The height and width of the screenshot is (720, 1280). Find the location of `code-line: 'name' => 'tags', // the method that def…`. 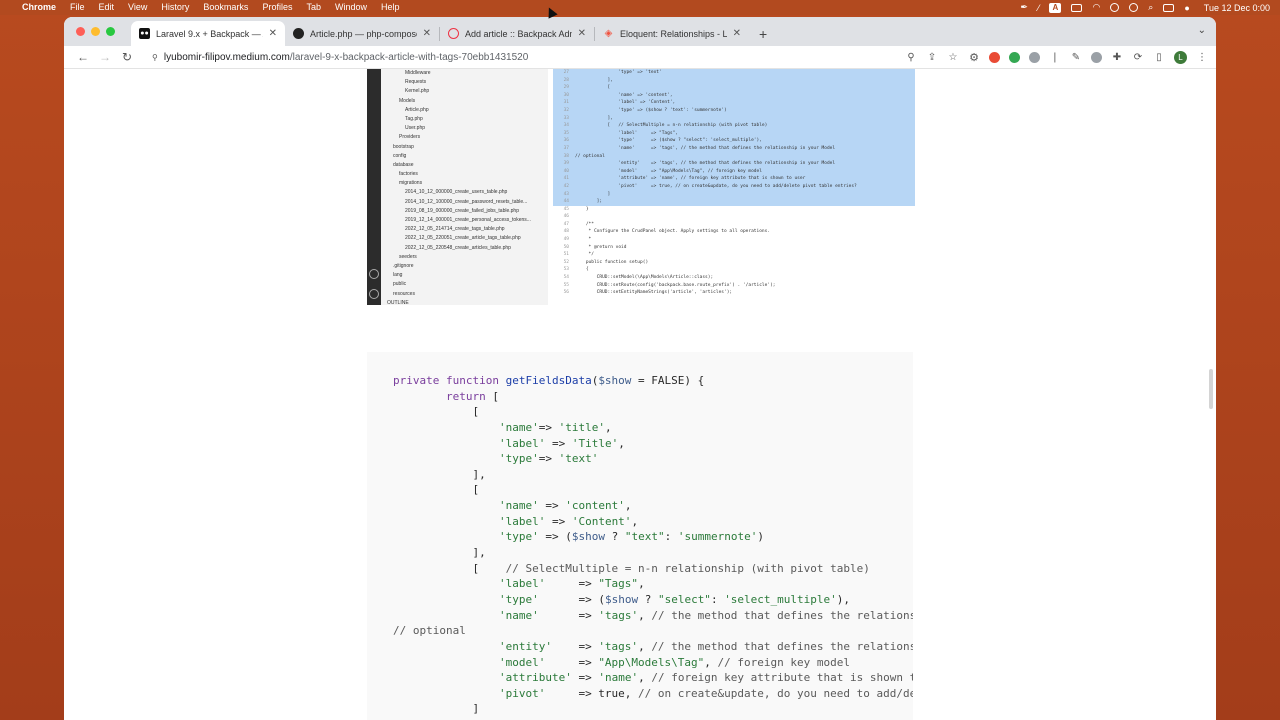

code-line: 'name' => 'tags', // the method that def… is located at coordinates (705, 615).